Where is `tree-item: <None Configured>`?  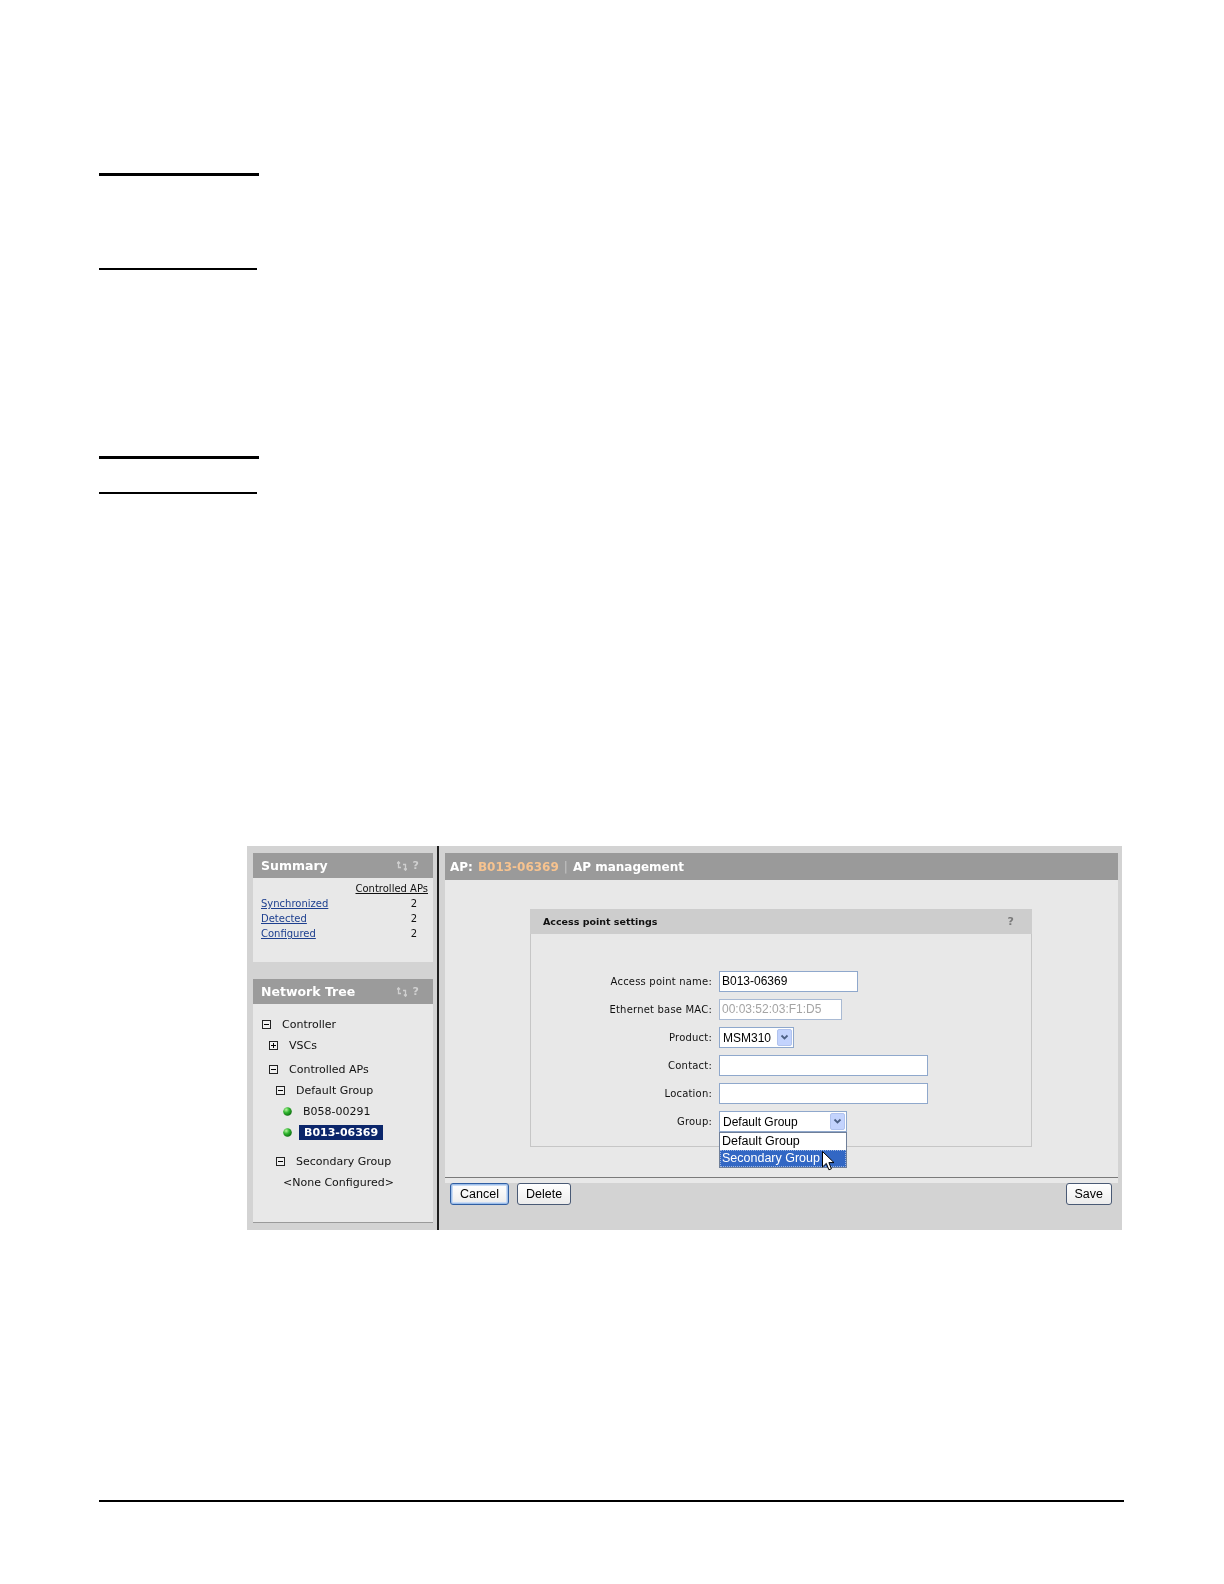 tree-item: <None Configured> is located at coordinates (340, 1182).